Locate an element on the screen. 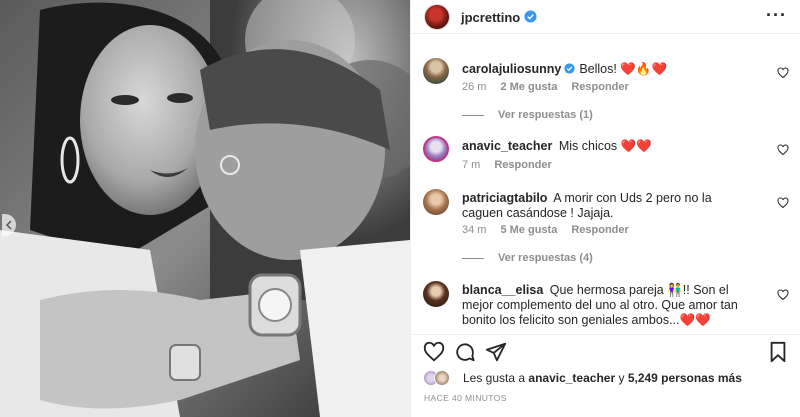  view-replies-button: Ver respuestas (1) is located at coordinates (527, 115).